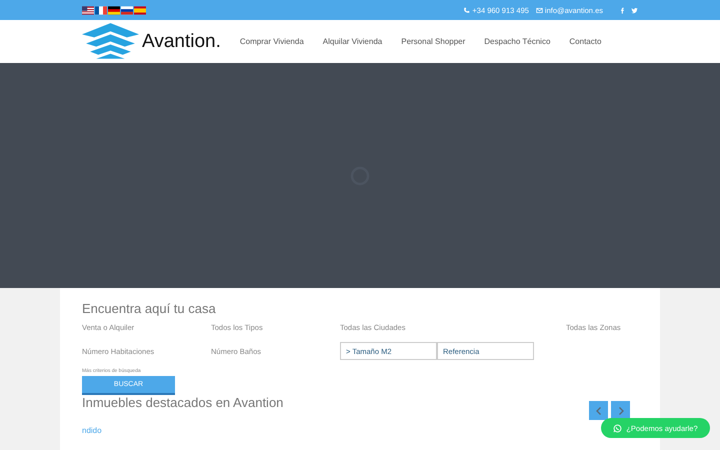  Describe the element at coordinates (149, 308) in the screenshot. I see `section-title: Encuentra aquí tu casa` at that location.